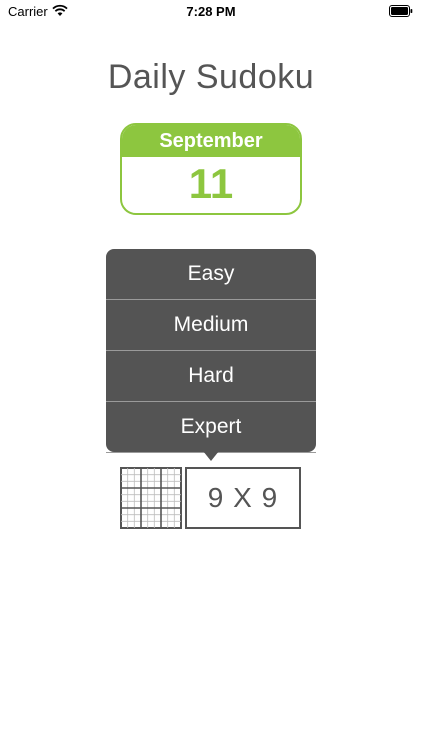  I want to click on difficulty-hard: Hard, so click(211, 376).